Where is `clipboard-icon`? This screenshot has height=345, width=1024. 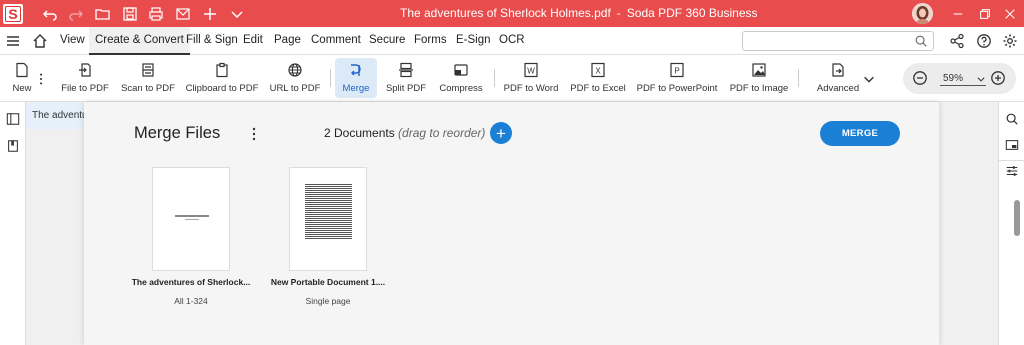 clipboard-icon is located at coordinates (222, 70).